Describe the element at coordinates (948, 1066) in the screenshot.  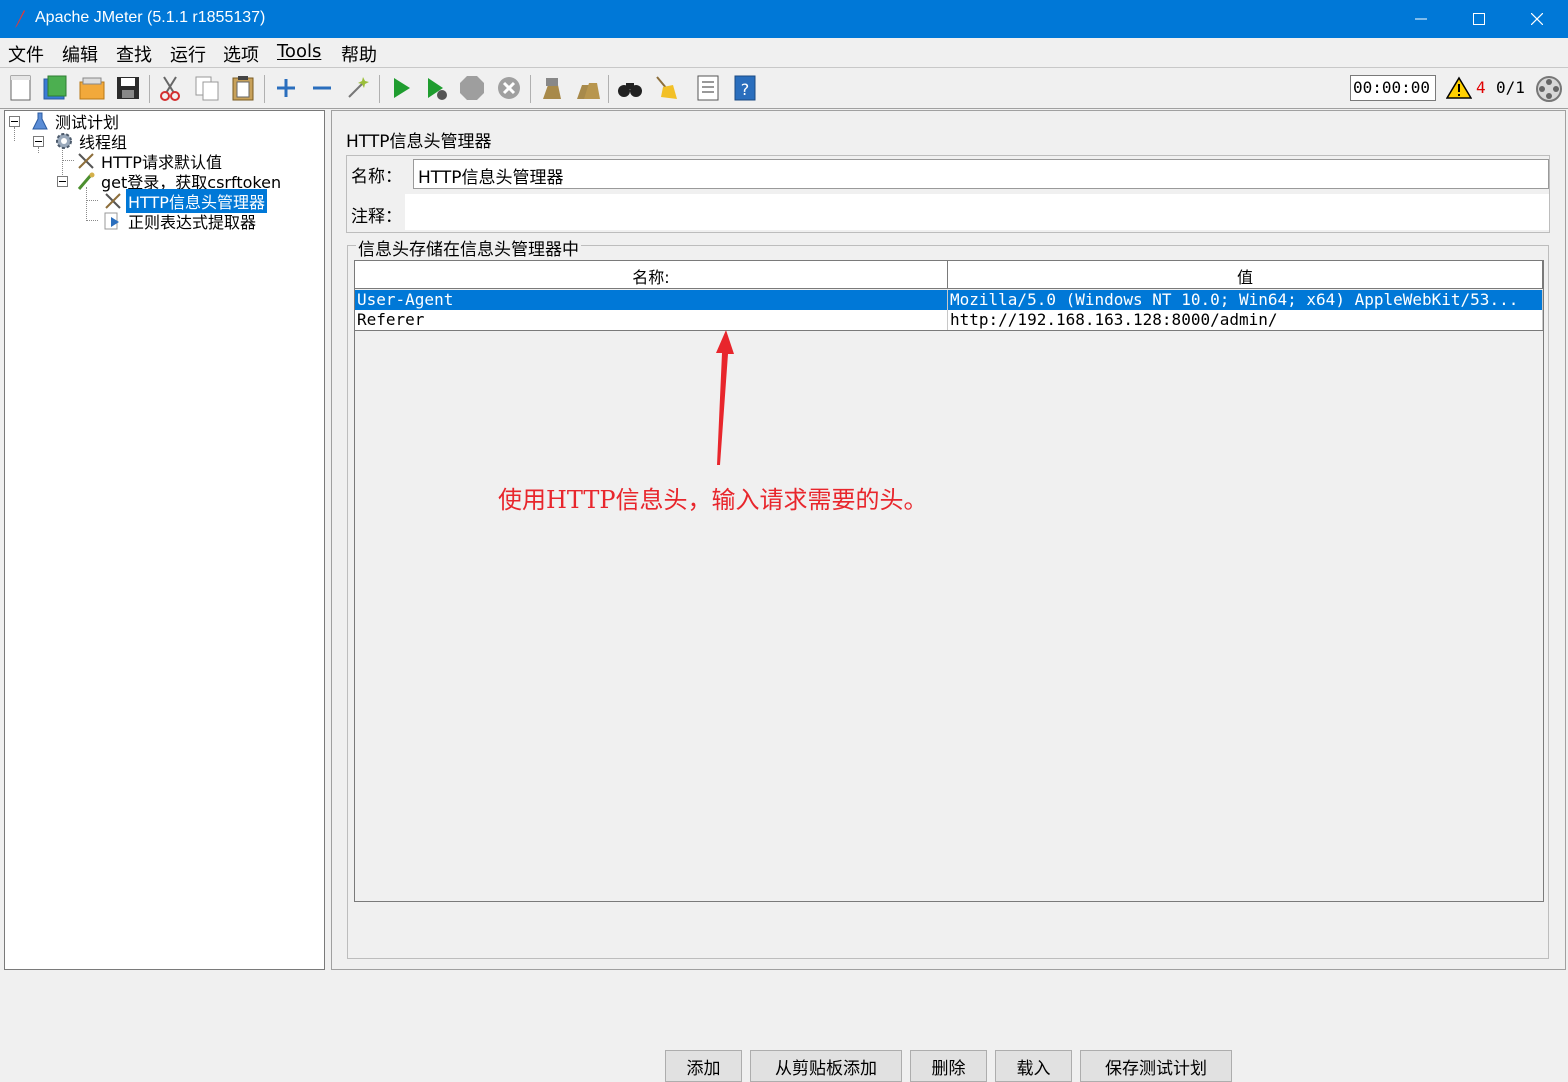
I see `delete-button: 删除` at that location.